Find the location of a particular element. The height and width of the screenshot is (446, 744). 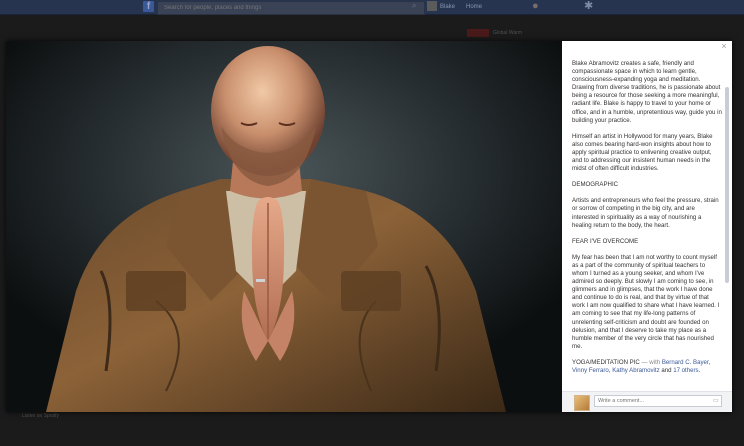

profile-link: Blake is located at coordinates (441, 7).